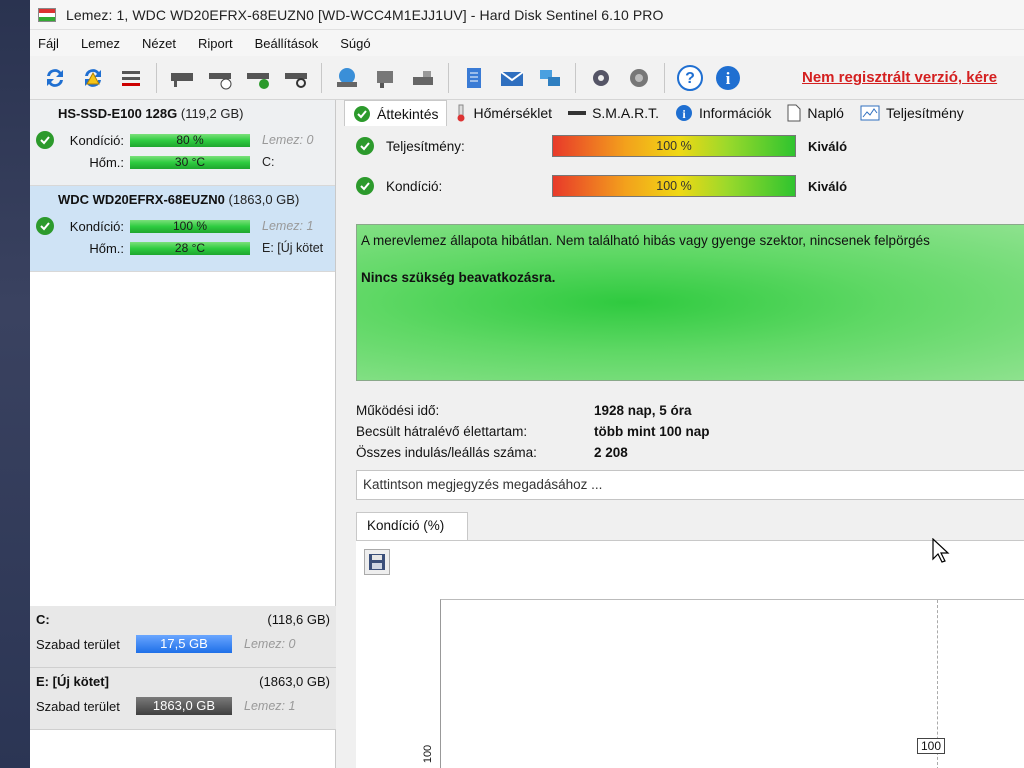 The image size is (1024, 768). What do you see at coordinates (398, 410) in the screenshot?
I see `stat-key: Működési idő:` at bounding box center [398, 410].